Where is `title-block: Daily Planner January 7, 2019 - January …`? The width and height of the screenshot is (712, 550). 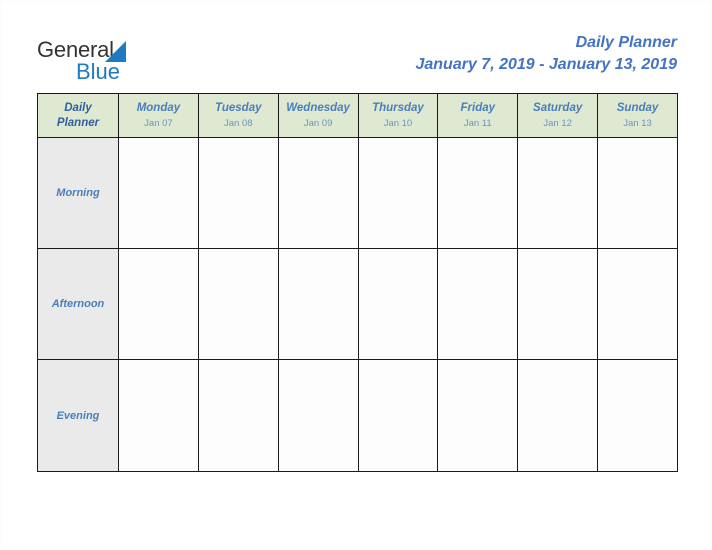 title-block: Daily Planner January 7, 2019 - January … is located at coordinates (546, 54).